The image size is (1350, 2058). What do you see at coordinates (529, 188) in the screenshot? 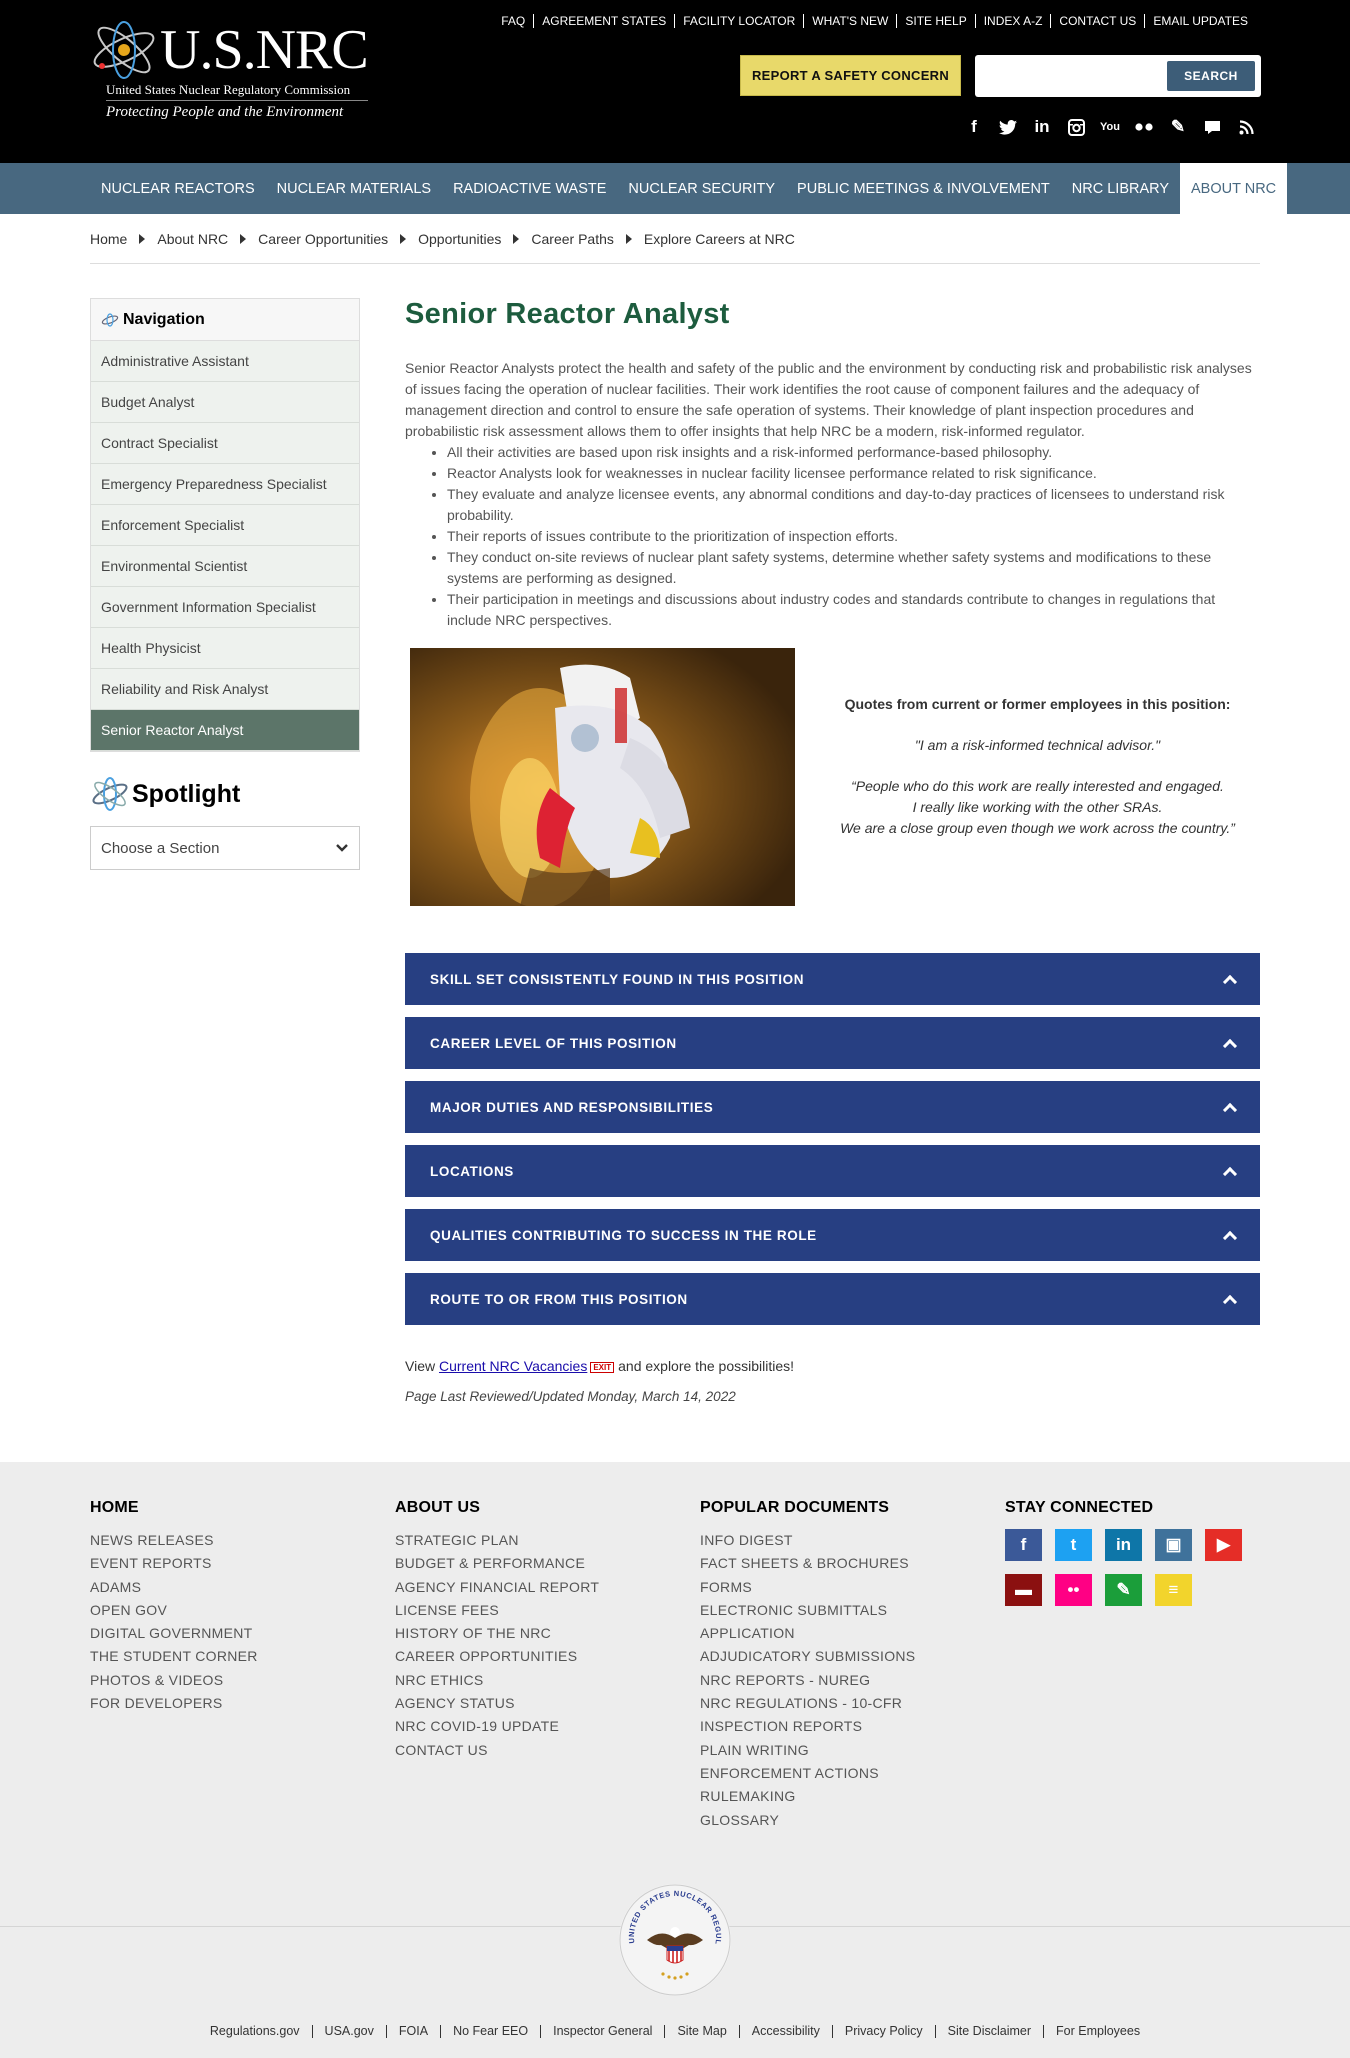
I see `nav-radioactive-waste: RADIOACTIVE WASTE` at bounding box center [529, 188].